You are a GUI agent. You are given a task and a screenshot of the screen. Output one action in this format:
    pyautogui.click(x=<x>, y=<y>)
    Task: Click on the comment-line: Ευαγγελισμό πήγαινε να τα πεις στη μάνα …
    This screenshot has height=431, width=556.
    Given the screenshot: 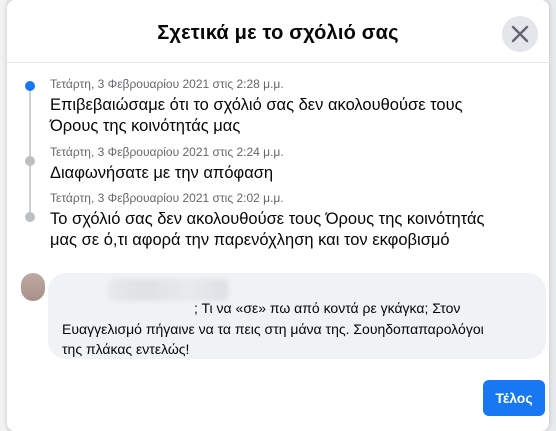 What is the action you would take?
    pyautogui.click(x=273, y=329)
    